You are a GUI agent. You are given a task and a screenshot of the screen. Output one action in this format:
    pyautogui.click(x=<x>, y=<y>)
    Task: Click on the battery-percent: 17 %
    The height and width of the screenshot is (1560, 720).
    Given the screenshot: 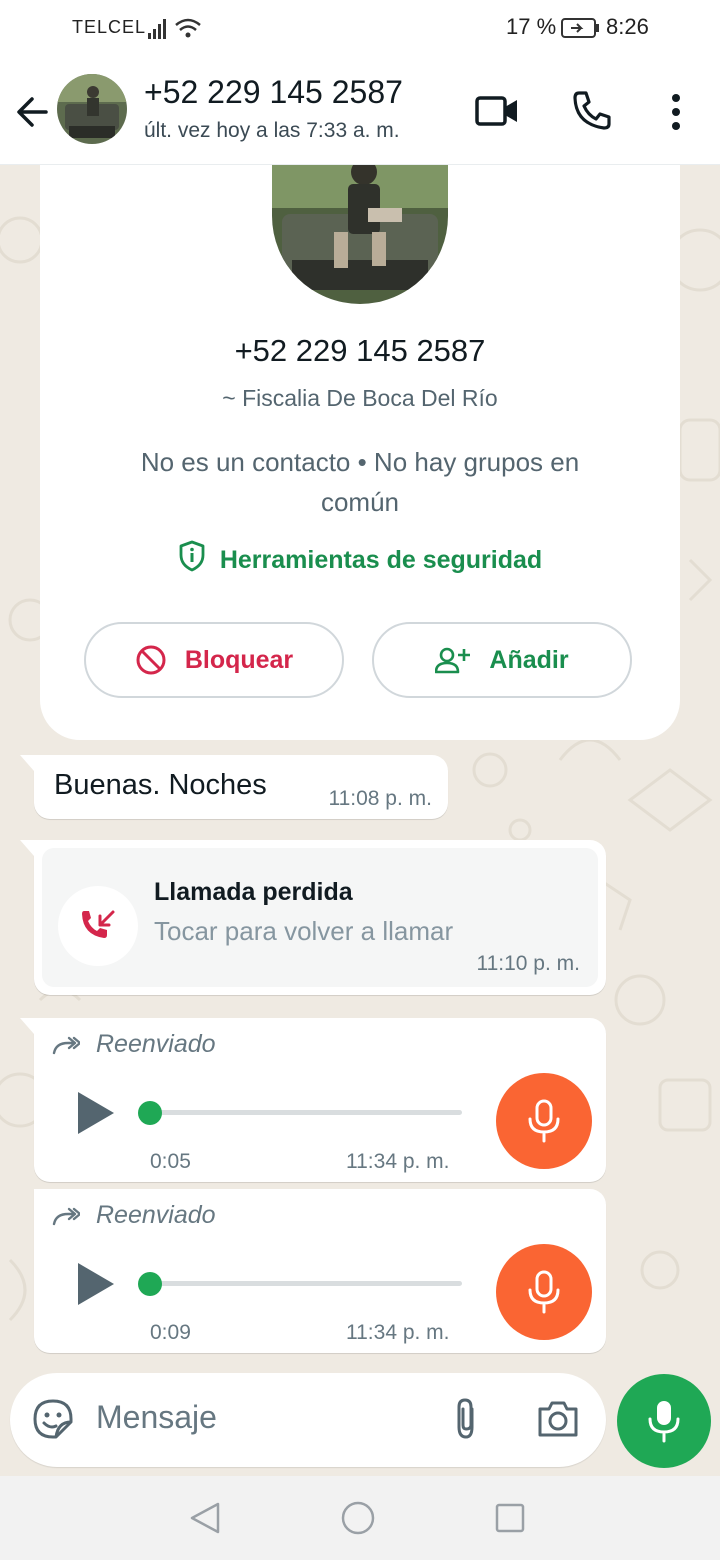 What is the action you would take?
    pyautogui.click(x=531, y=26)
    